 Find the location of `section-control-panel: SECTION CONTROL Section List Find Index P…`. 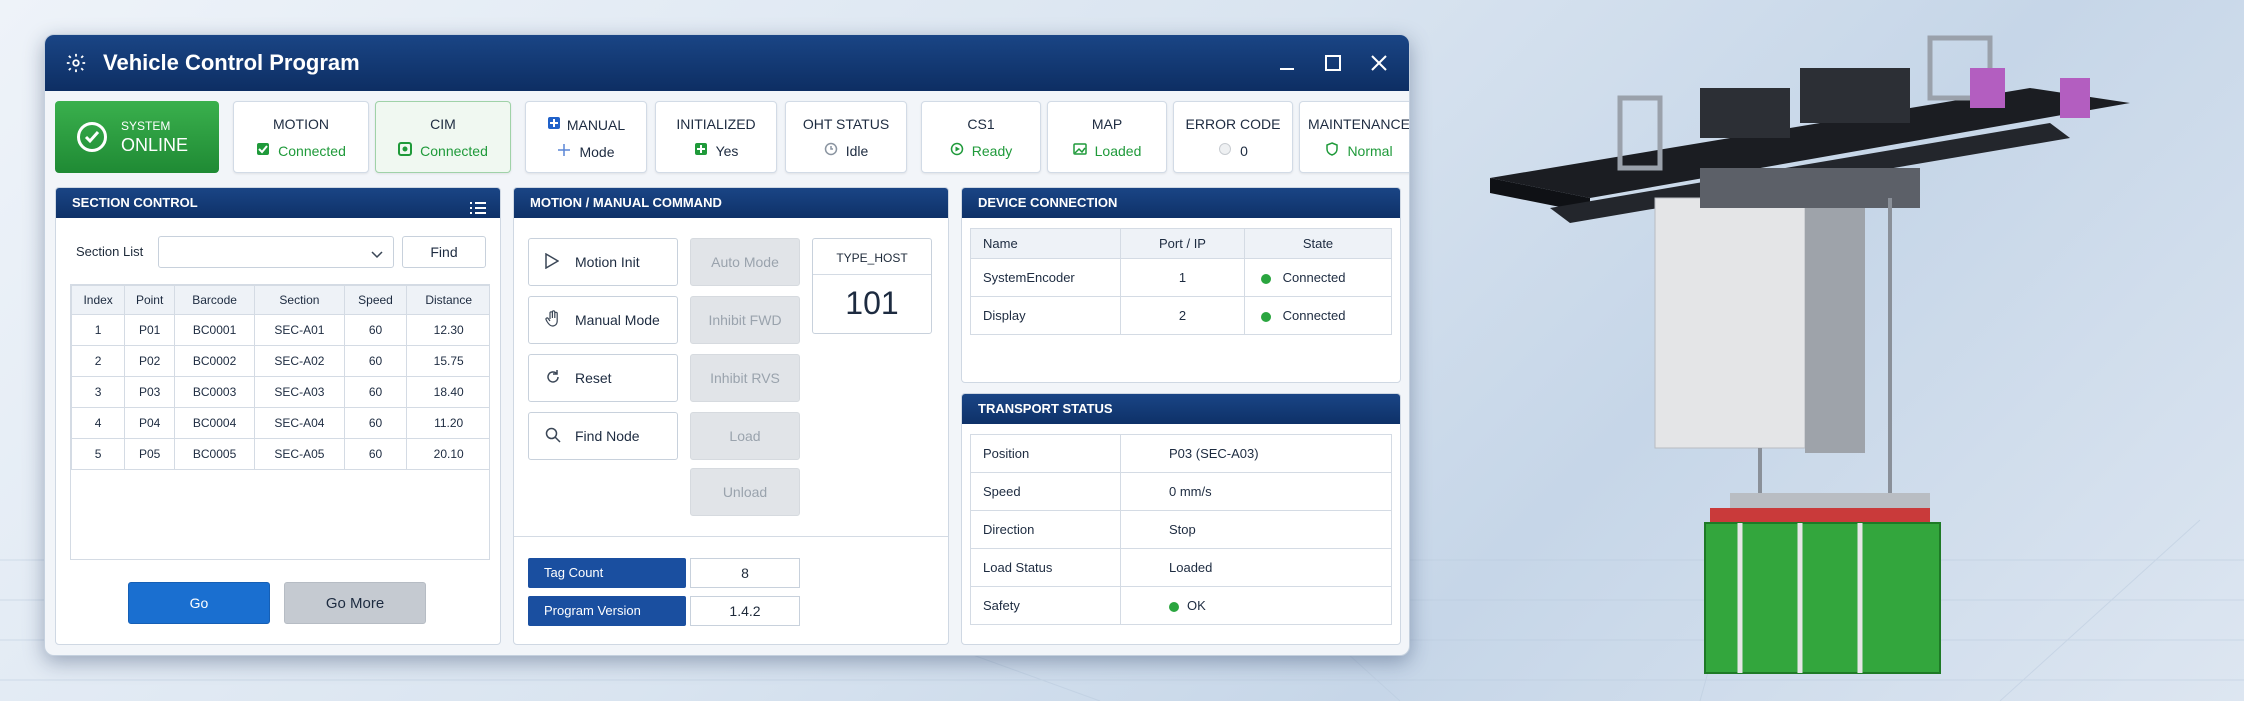

section-control-panel: SECTION CONTROL Section List Find Index P… is located at coordinates (278, 416).